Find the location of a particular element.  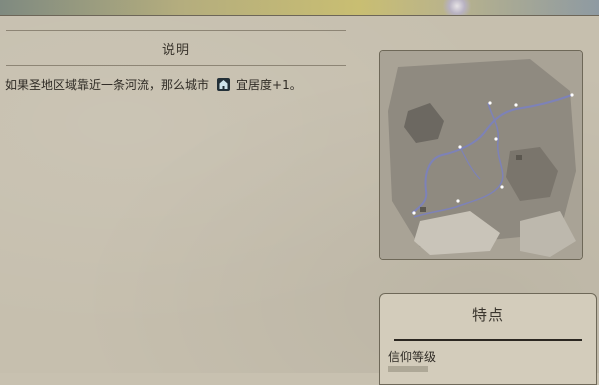

description-title: 说明 is located at coordinates (175, 50).